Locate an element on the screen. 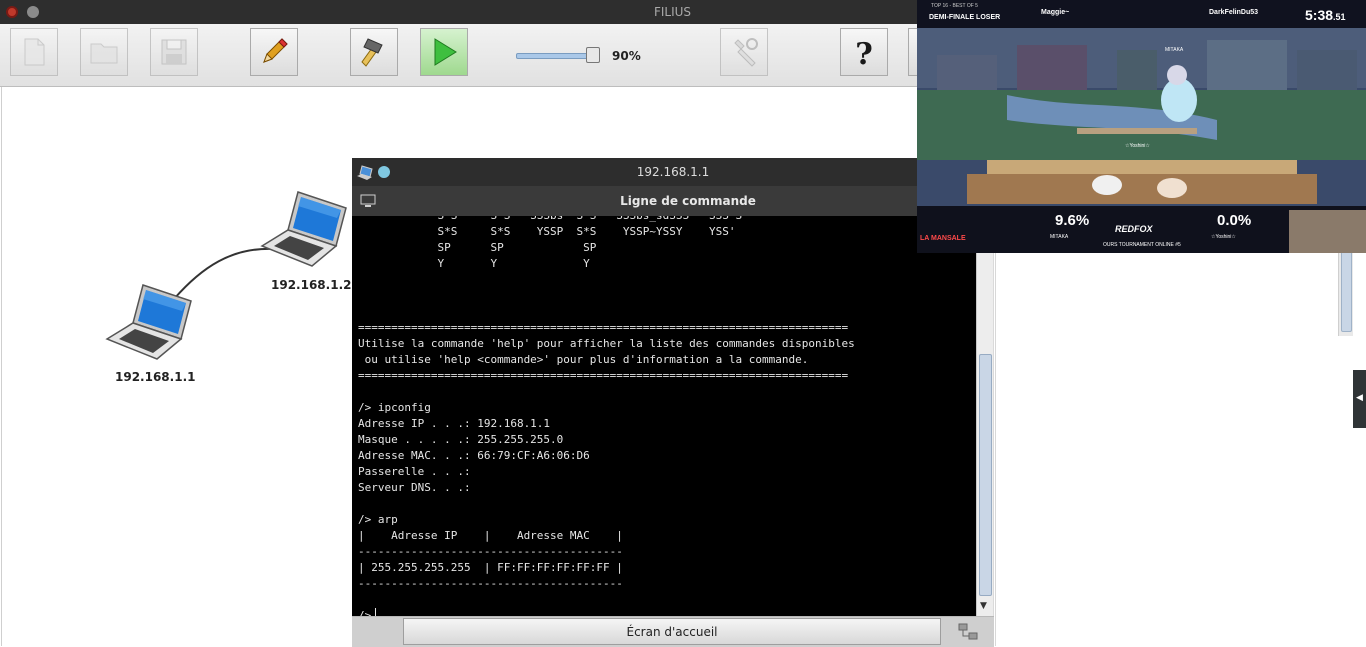 This screenshot has width=1366, height=647. hammer-button is located at coordinates (374, 52).